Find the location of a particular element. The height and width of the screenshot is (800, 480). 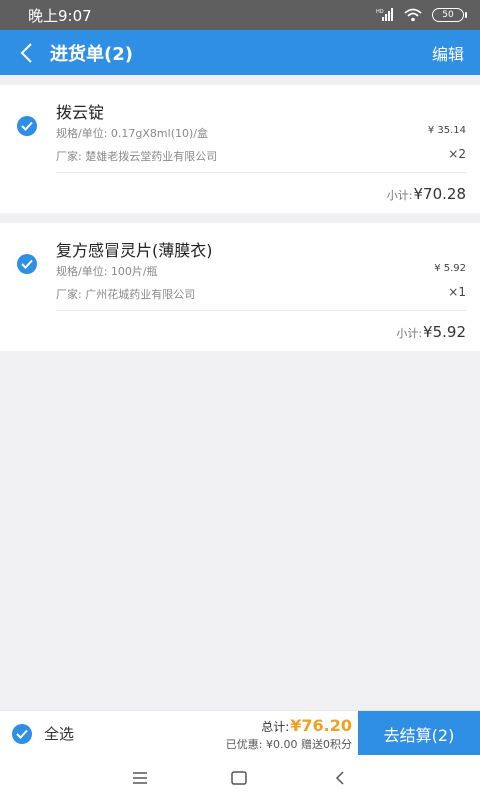

discount-text: 已优惠: ¥0.00 赠送0积分 is located at coordinates (288, 744).